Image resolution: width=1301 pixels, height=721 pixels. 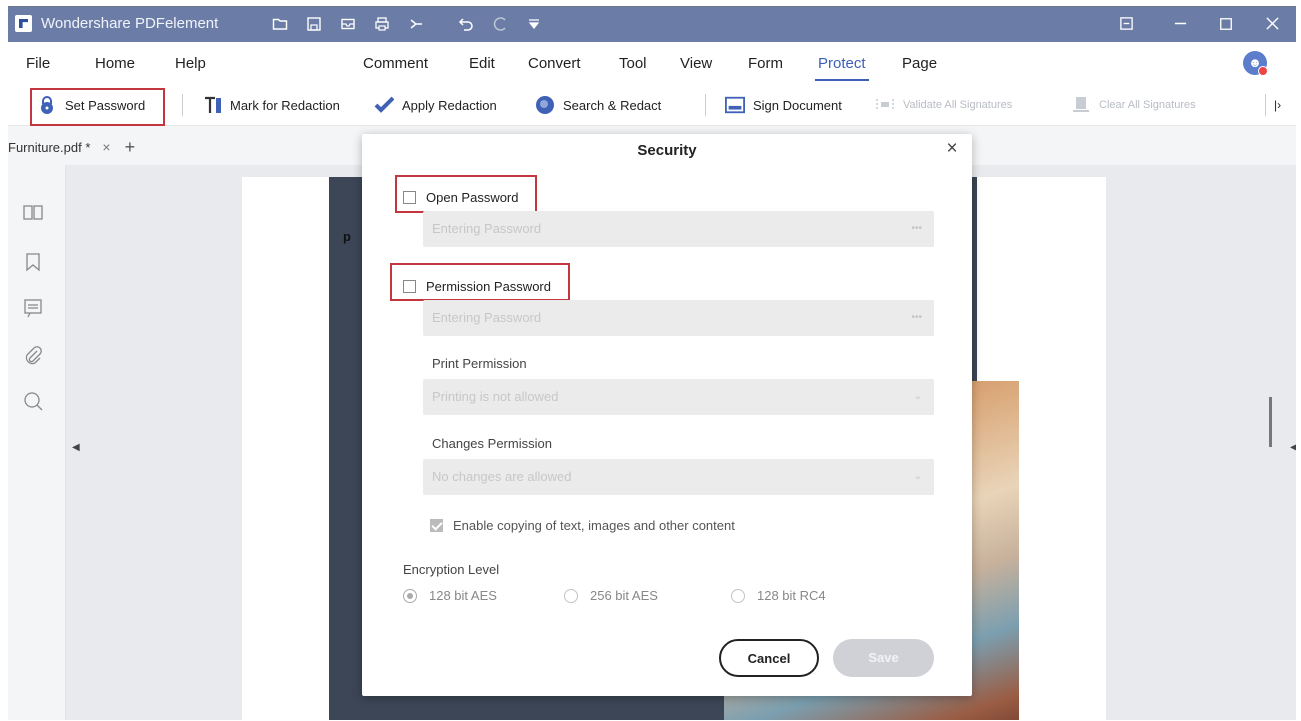 I want to click on save-icon, so click(x=314, y=24).